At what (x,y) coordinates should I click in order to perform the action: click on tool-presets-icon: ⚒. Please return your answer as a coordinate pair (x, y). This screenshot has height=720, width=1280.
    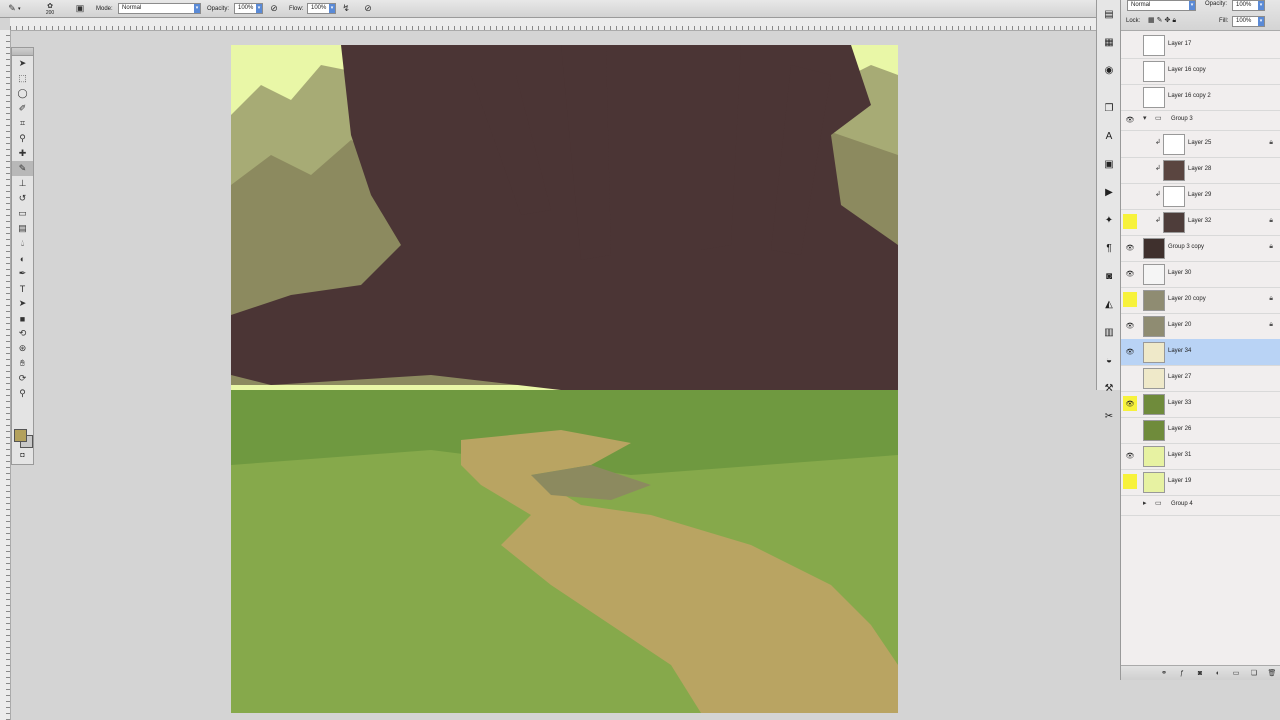
    Looking at the image, I should click on (1109, 388).